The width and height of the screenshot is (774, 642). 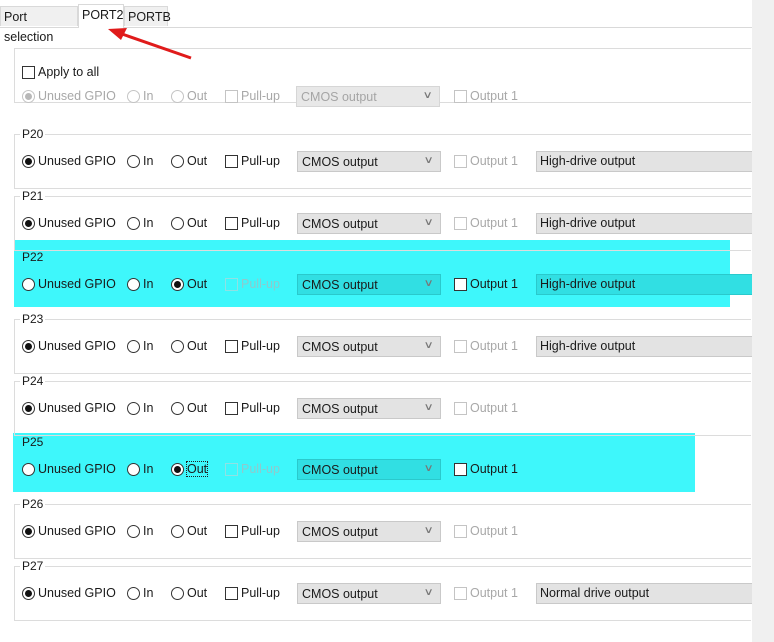 I want to click on apply-output-type-select: CMOS output ∨, so click(x=368, y=96).